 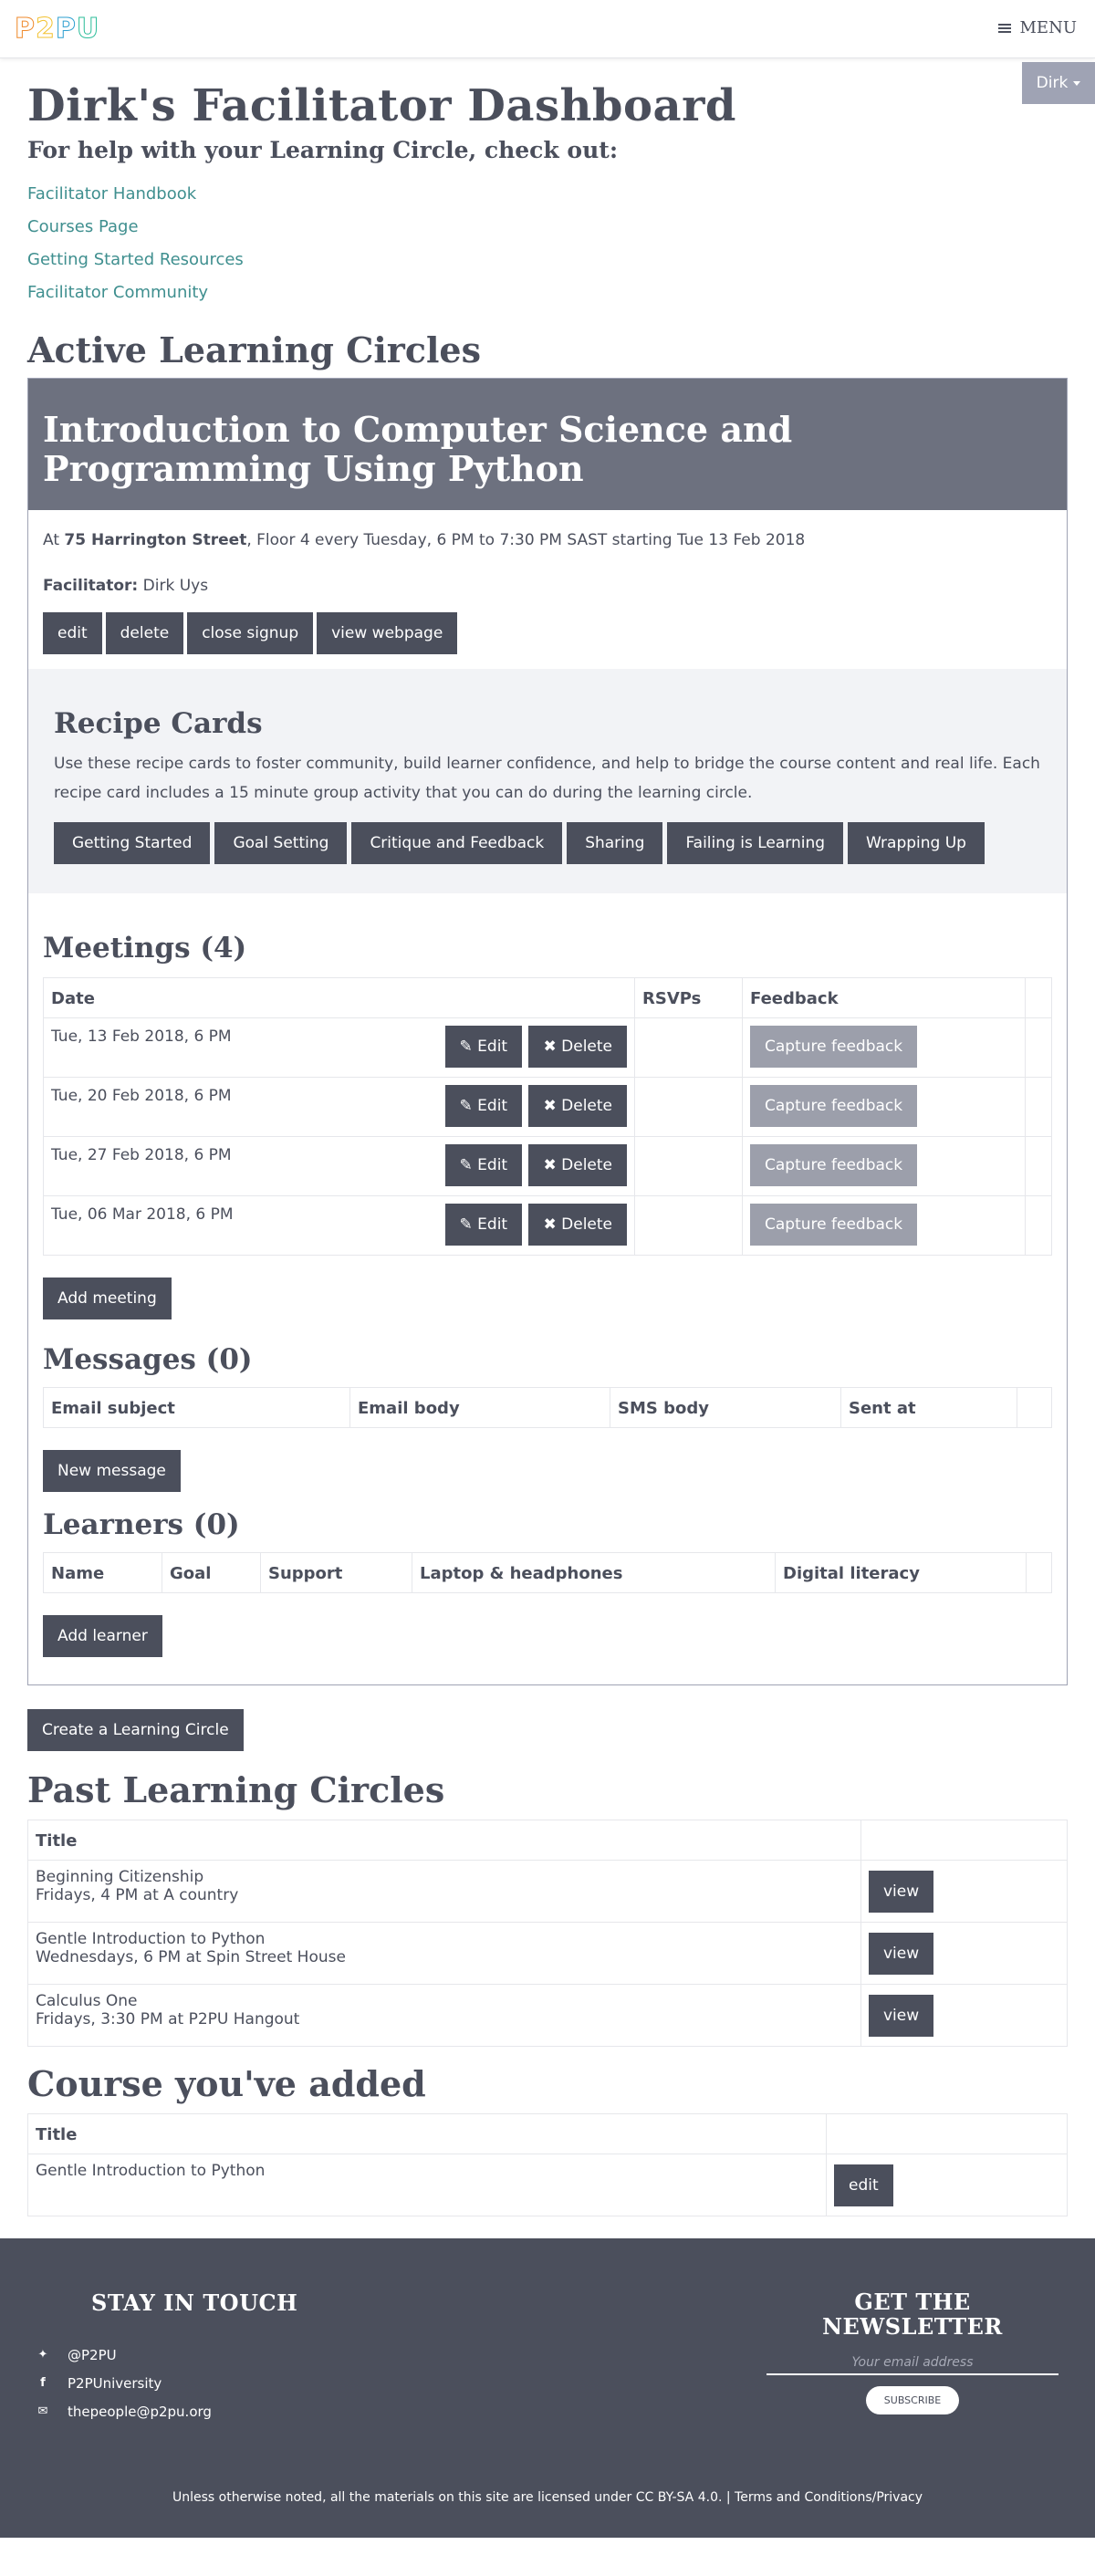 I want to click on courses-header-row: Title, so click(x=547, y=2133).